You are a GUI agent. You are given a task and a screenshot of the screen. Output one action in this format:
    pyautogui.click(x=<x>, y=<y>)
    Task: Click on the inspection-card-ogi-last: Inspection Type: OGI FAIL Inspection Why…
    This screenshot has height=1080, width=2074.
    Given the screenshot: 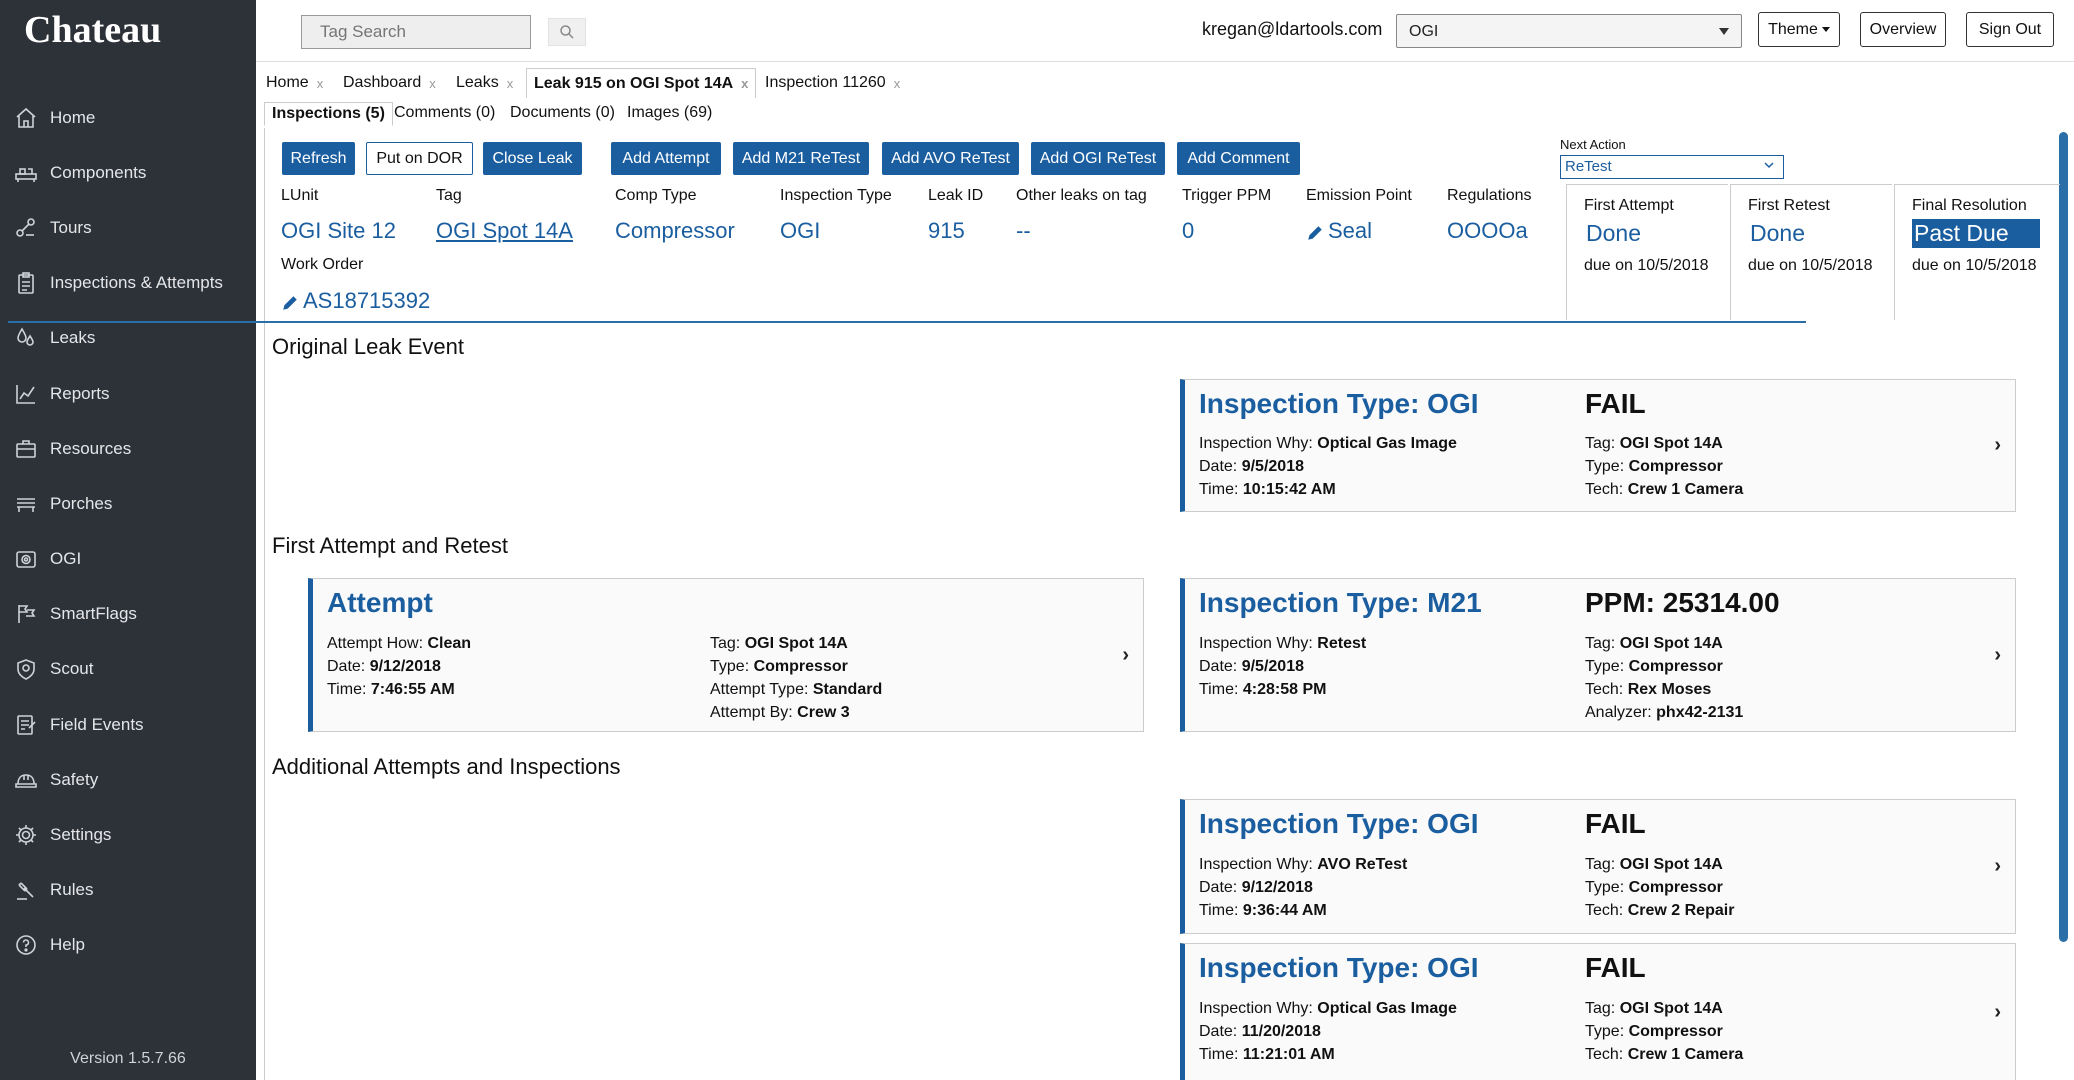 What is the action you would take?
    pyautogui.click(x=1598, y=1011)
    